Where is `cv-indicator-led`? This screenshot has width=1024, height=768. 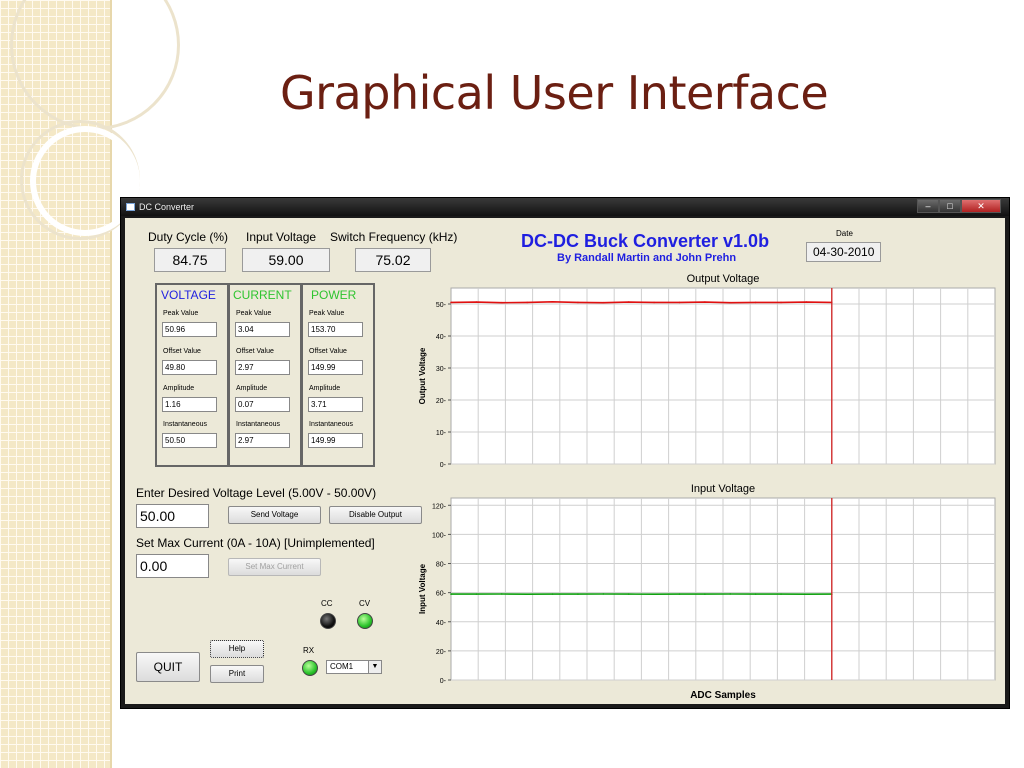 cv-indicator-led is located at coordinates (365, 621).